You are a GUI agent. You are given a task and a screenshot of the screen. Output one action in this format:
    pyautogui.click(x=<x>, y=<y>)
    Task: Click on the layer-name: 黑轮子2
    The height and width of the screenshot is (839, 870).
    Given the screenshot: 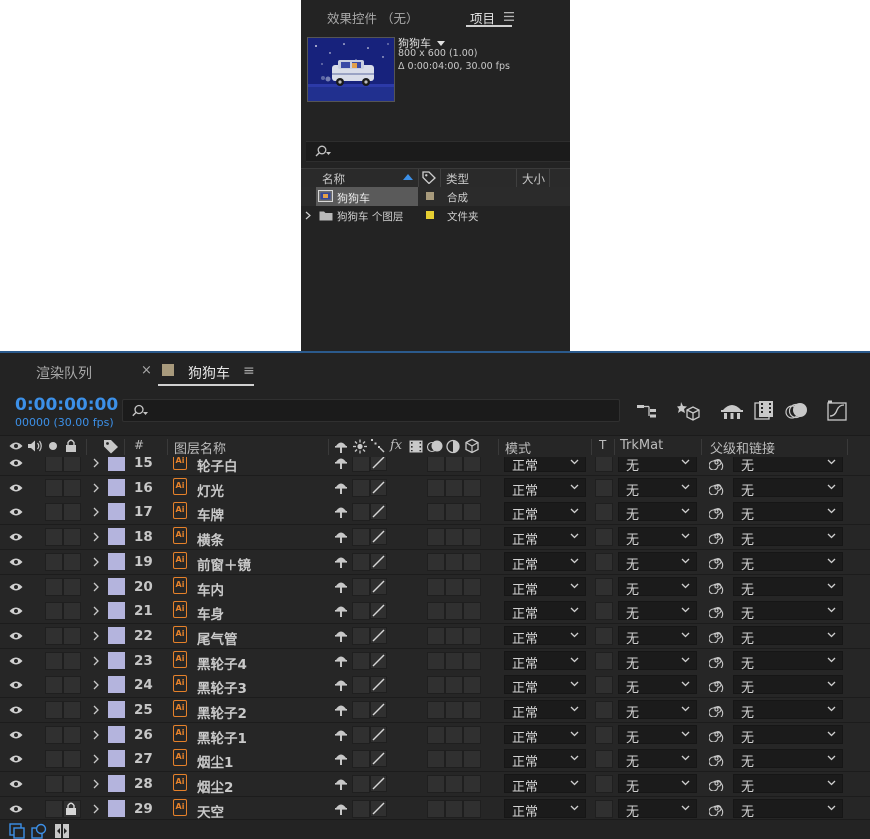 What is the action you would take?
    pyautogui.click(x=222, y=712)
    